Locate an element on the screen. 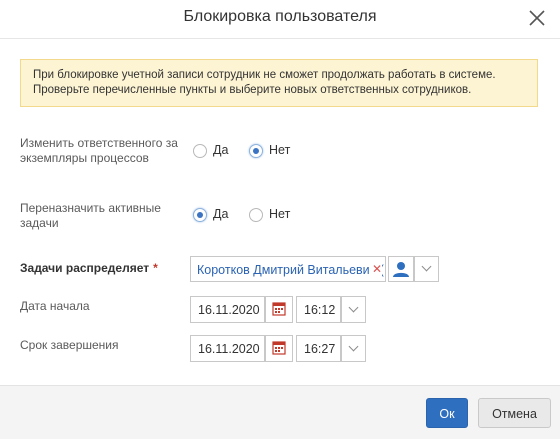 The image size is (560, 439). cancel-button: Отмена is located at coordinates (514, 413).